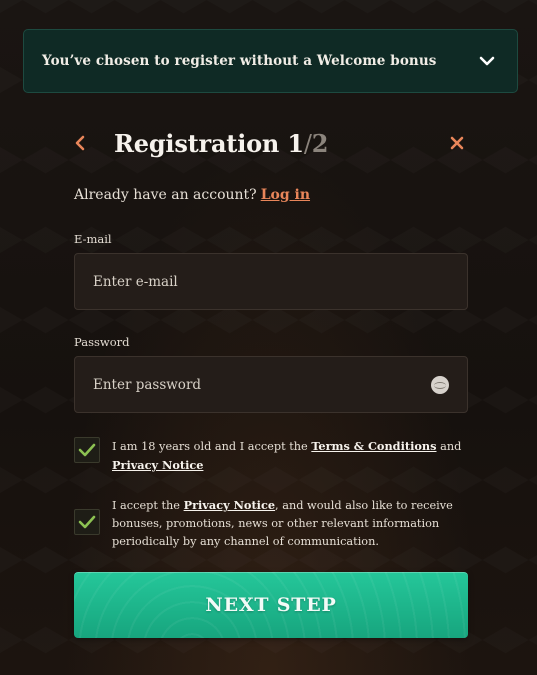 The height and width of the screenshot is (675, 537). What do you see at coordinates (212, 446) in the screenshot?
I see `terms-text-a: I am 18 years old and I accept the` at bounding box center [212, 446].